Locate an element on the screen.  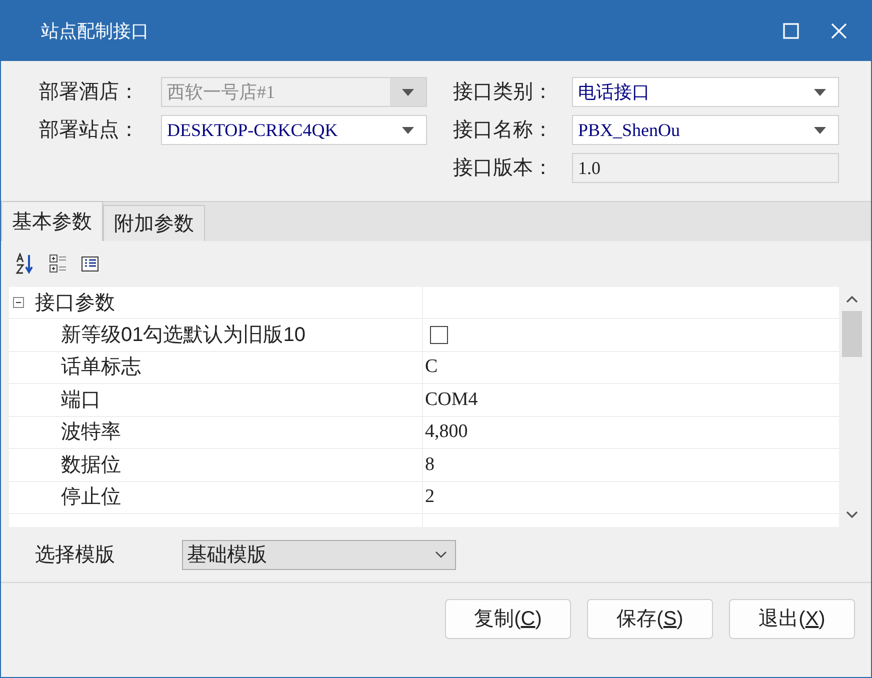
sort-alphabetical-icon is located at coordinates (25, 264).